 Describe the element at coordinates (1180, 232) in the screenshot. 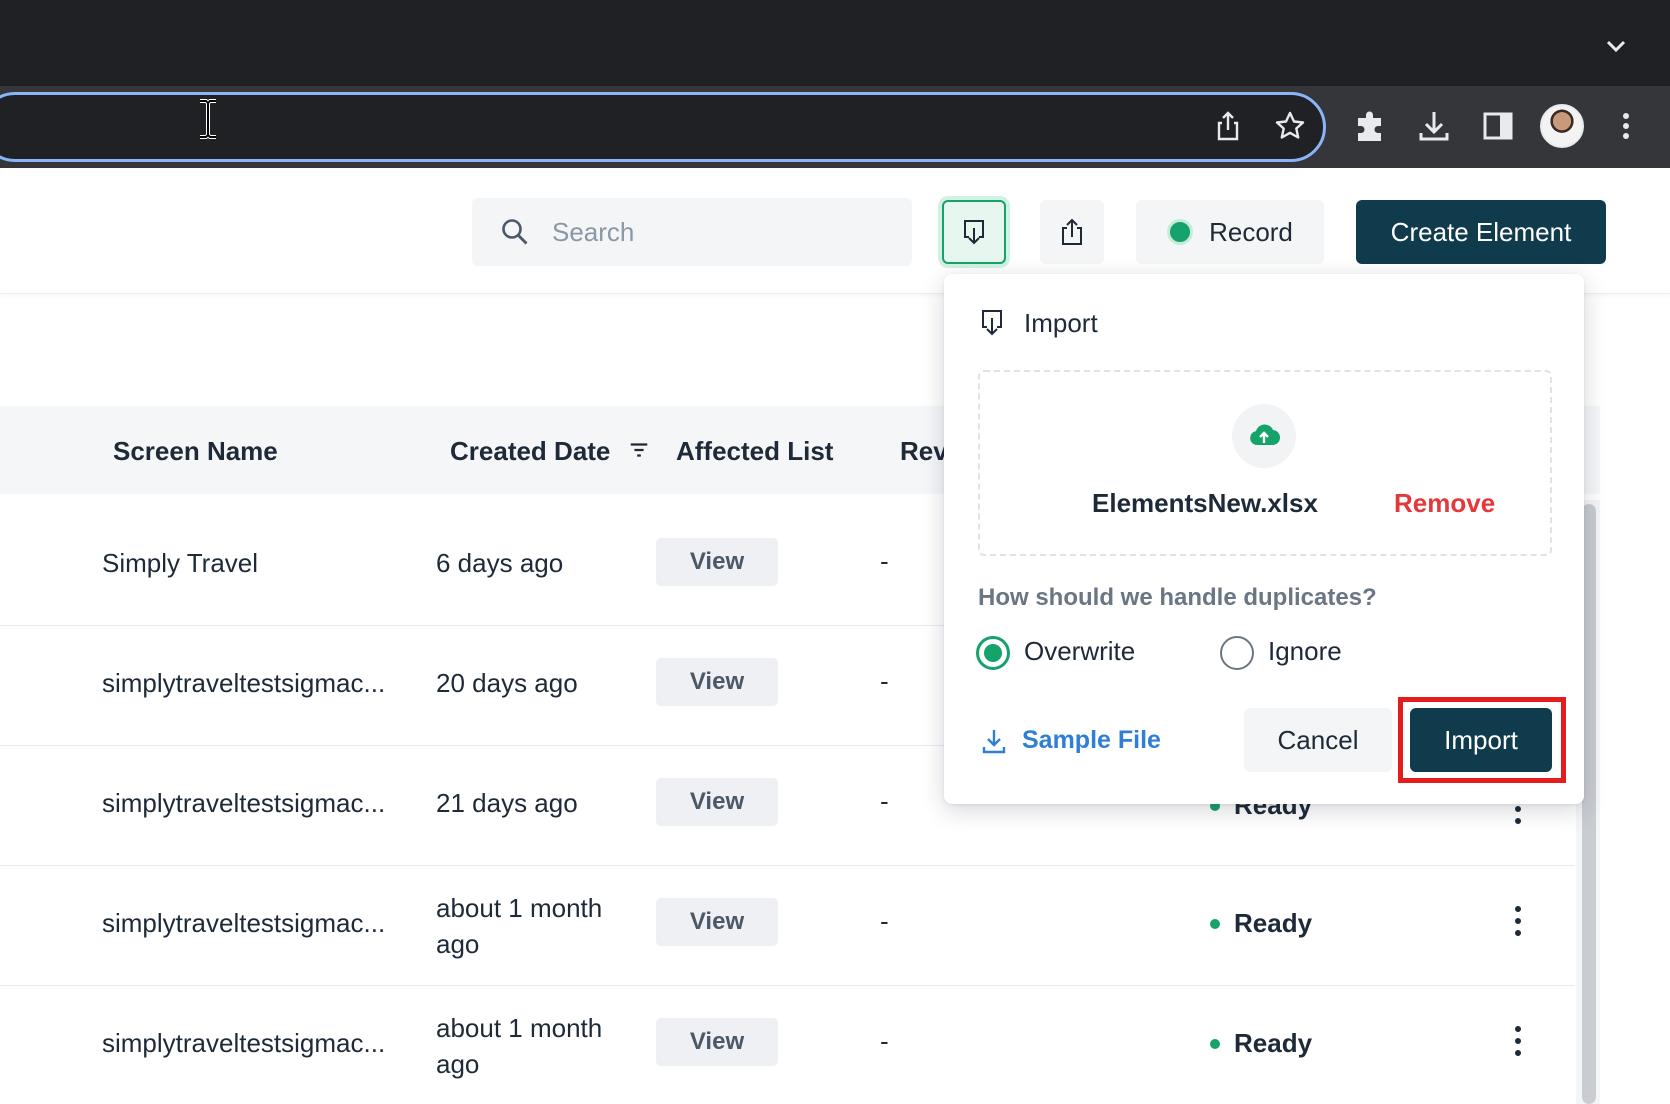

I see `record-dot-icon` at that location.